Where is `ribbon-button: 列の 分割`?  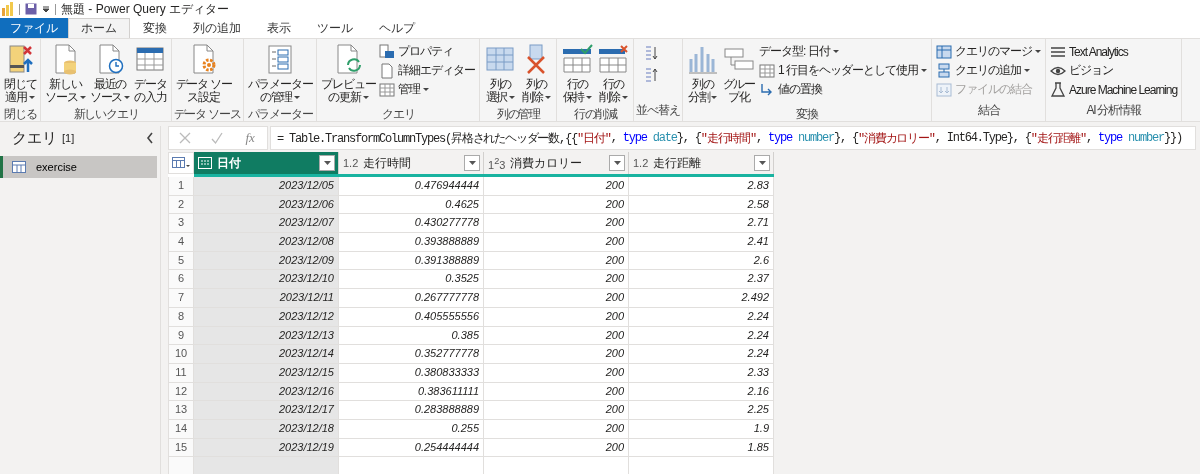
ribbon-button: 列の 分割 is located at coordinates (702, 73).